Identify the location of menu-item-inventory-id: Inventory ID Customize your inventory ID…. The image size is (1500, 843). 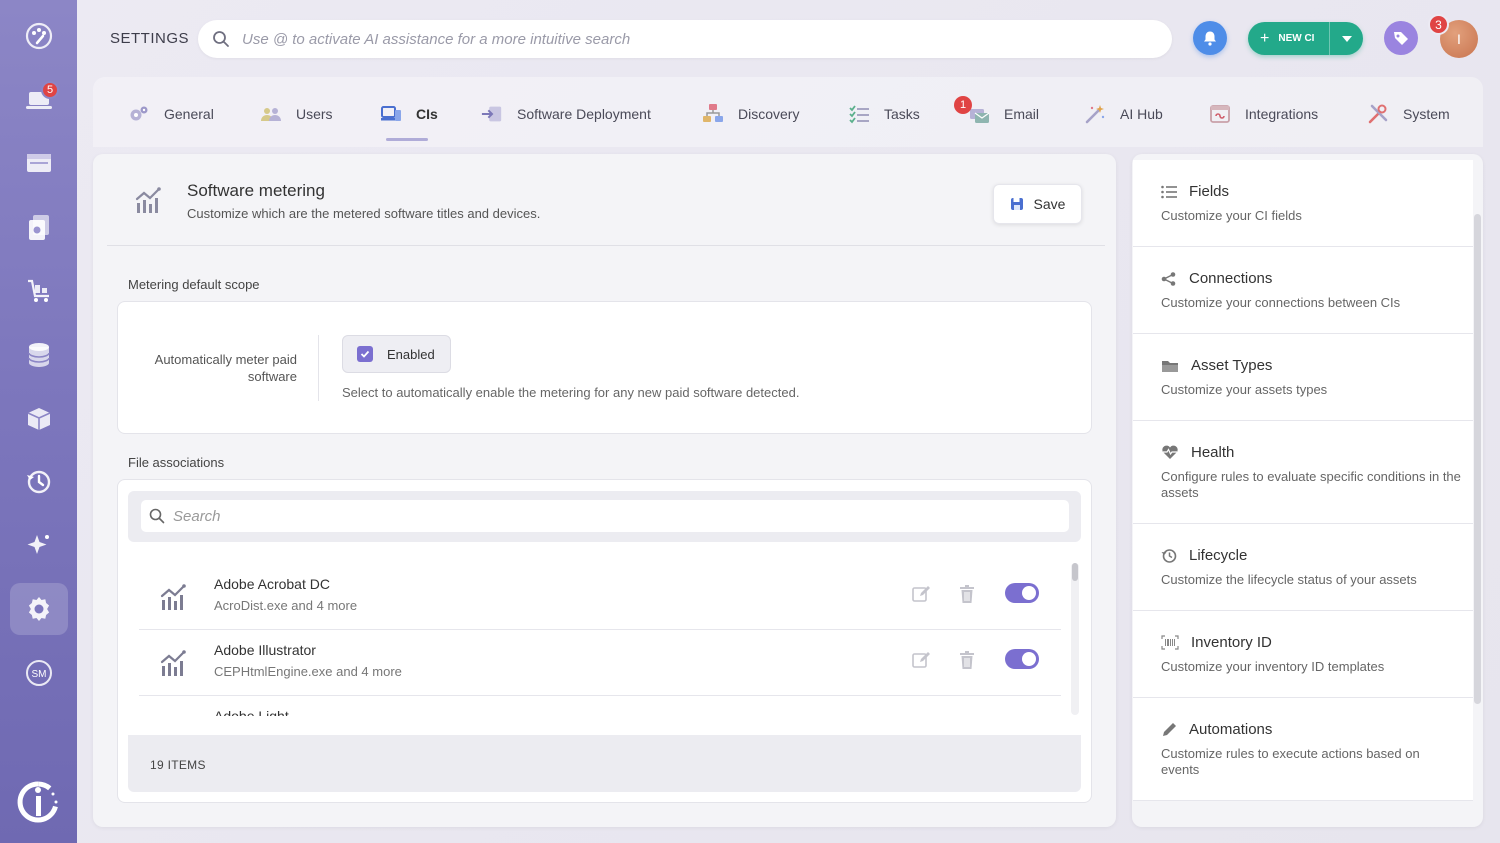
(1303, 654).